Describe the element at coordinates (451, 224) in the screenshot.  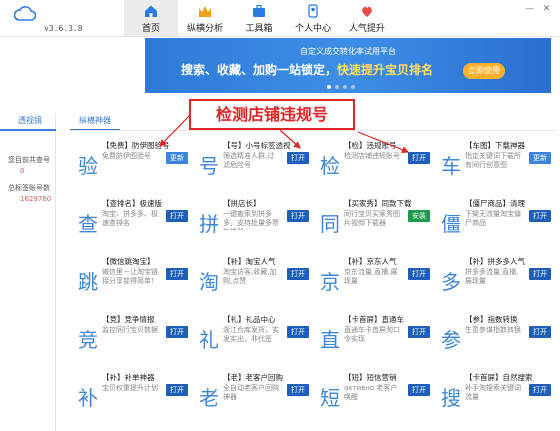
I see `tool-char-icon: 僵` at that location.